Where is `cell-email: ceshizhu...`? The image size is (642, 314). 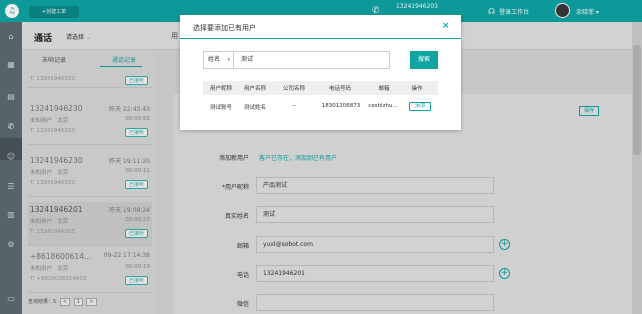
cell-email: ceshizhu... is located at coordinates (383, 106).